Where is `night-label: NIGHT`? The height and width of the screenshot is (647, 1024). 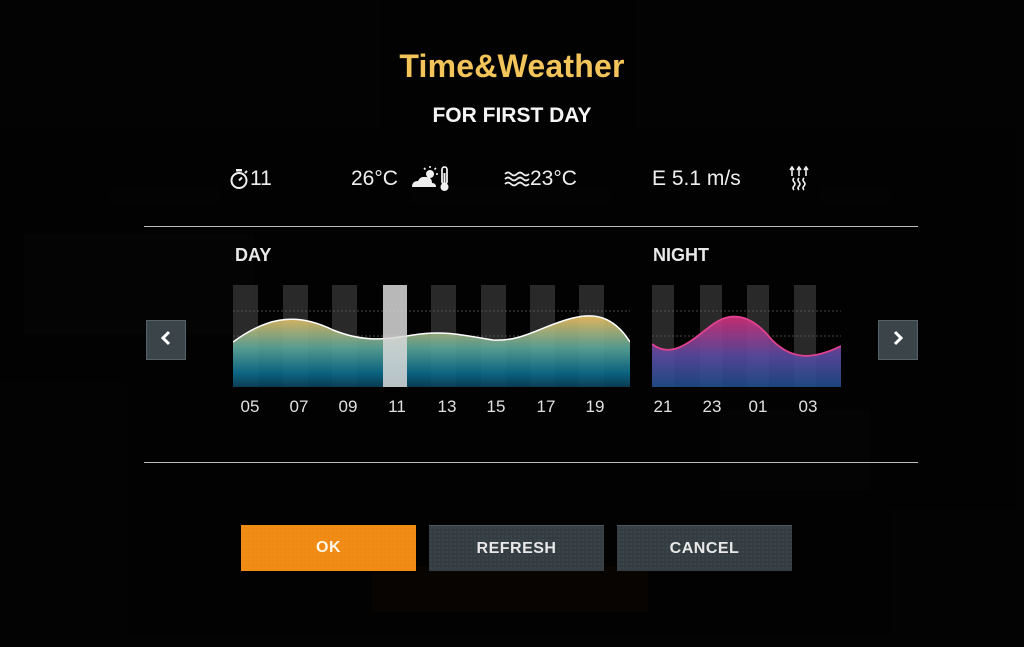 night-label: NIGHT is located at coordinates (681, 255).